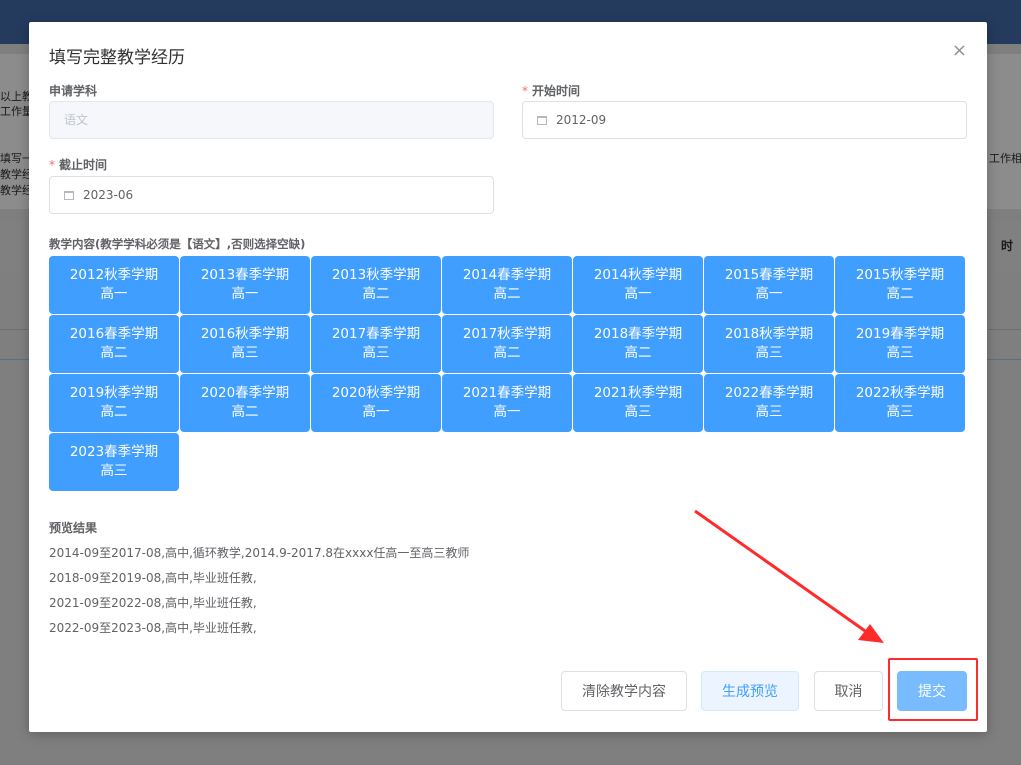  I want to click on annotation-arrow, so click(789, 576).